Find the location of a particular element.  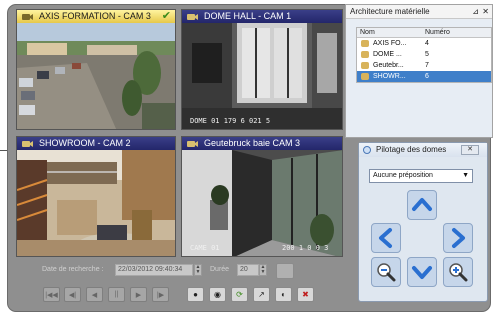

video-feed: CAME 01 200 1 0 0 3 is located at coordinates (262, 203).